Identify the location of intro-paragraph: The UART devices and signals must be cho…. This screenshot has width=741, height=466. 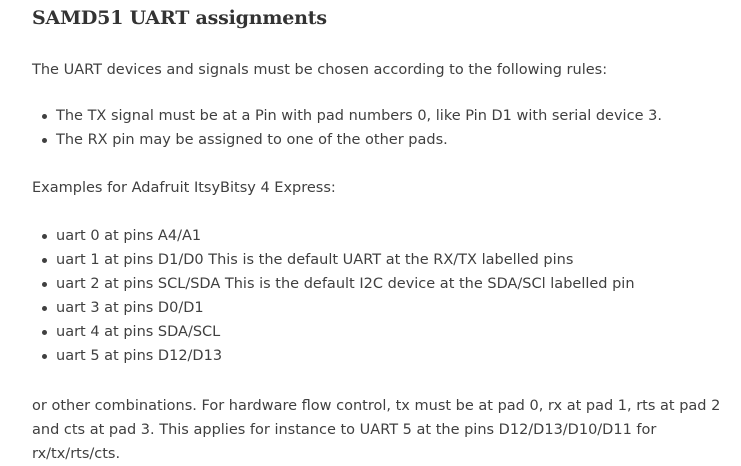
(320, 70).